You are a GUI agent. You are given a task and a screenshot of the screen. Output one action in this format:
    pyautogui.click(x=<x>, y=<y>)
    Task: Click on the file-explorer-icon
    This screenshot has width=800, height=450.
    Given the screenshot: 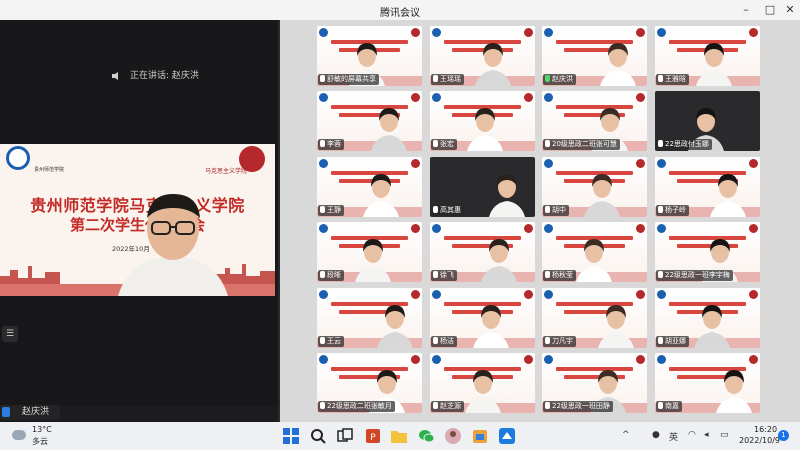 What is the action you would take?
    pyautogui.click(x=399, y=436)
    